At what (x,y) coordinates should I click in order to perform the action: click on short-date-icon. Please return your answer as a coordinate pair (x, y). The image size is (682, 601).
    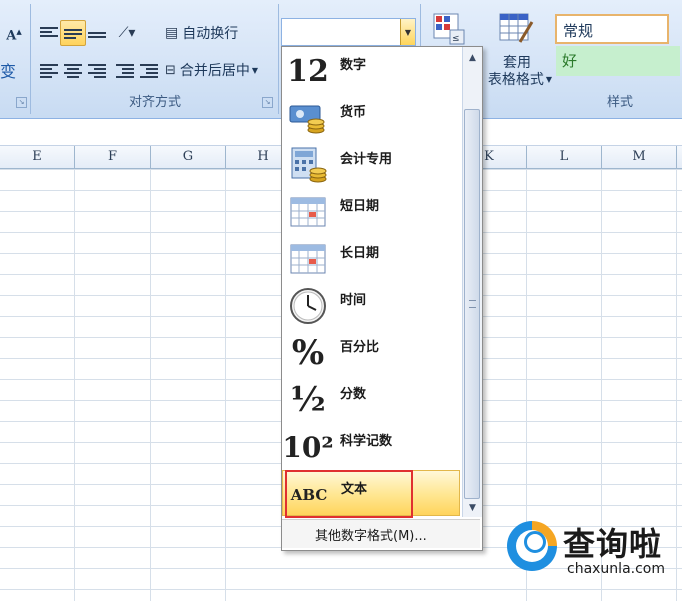
    Looking at the image, I should click on (308, 212).